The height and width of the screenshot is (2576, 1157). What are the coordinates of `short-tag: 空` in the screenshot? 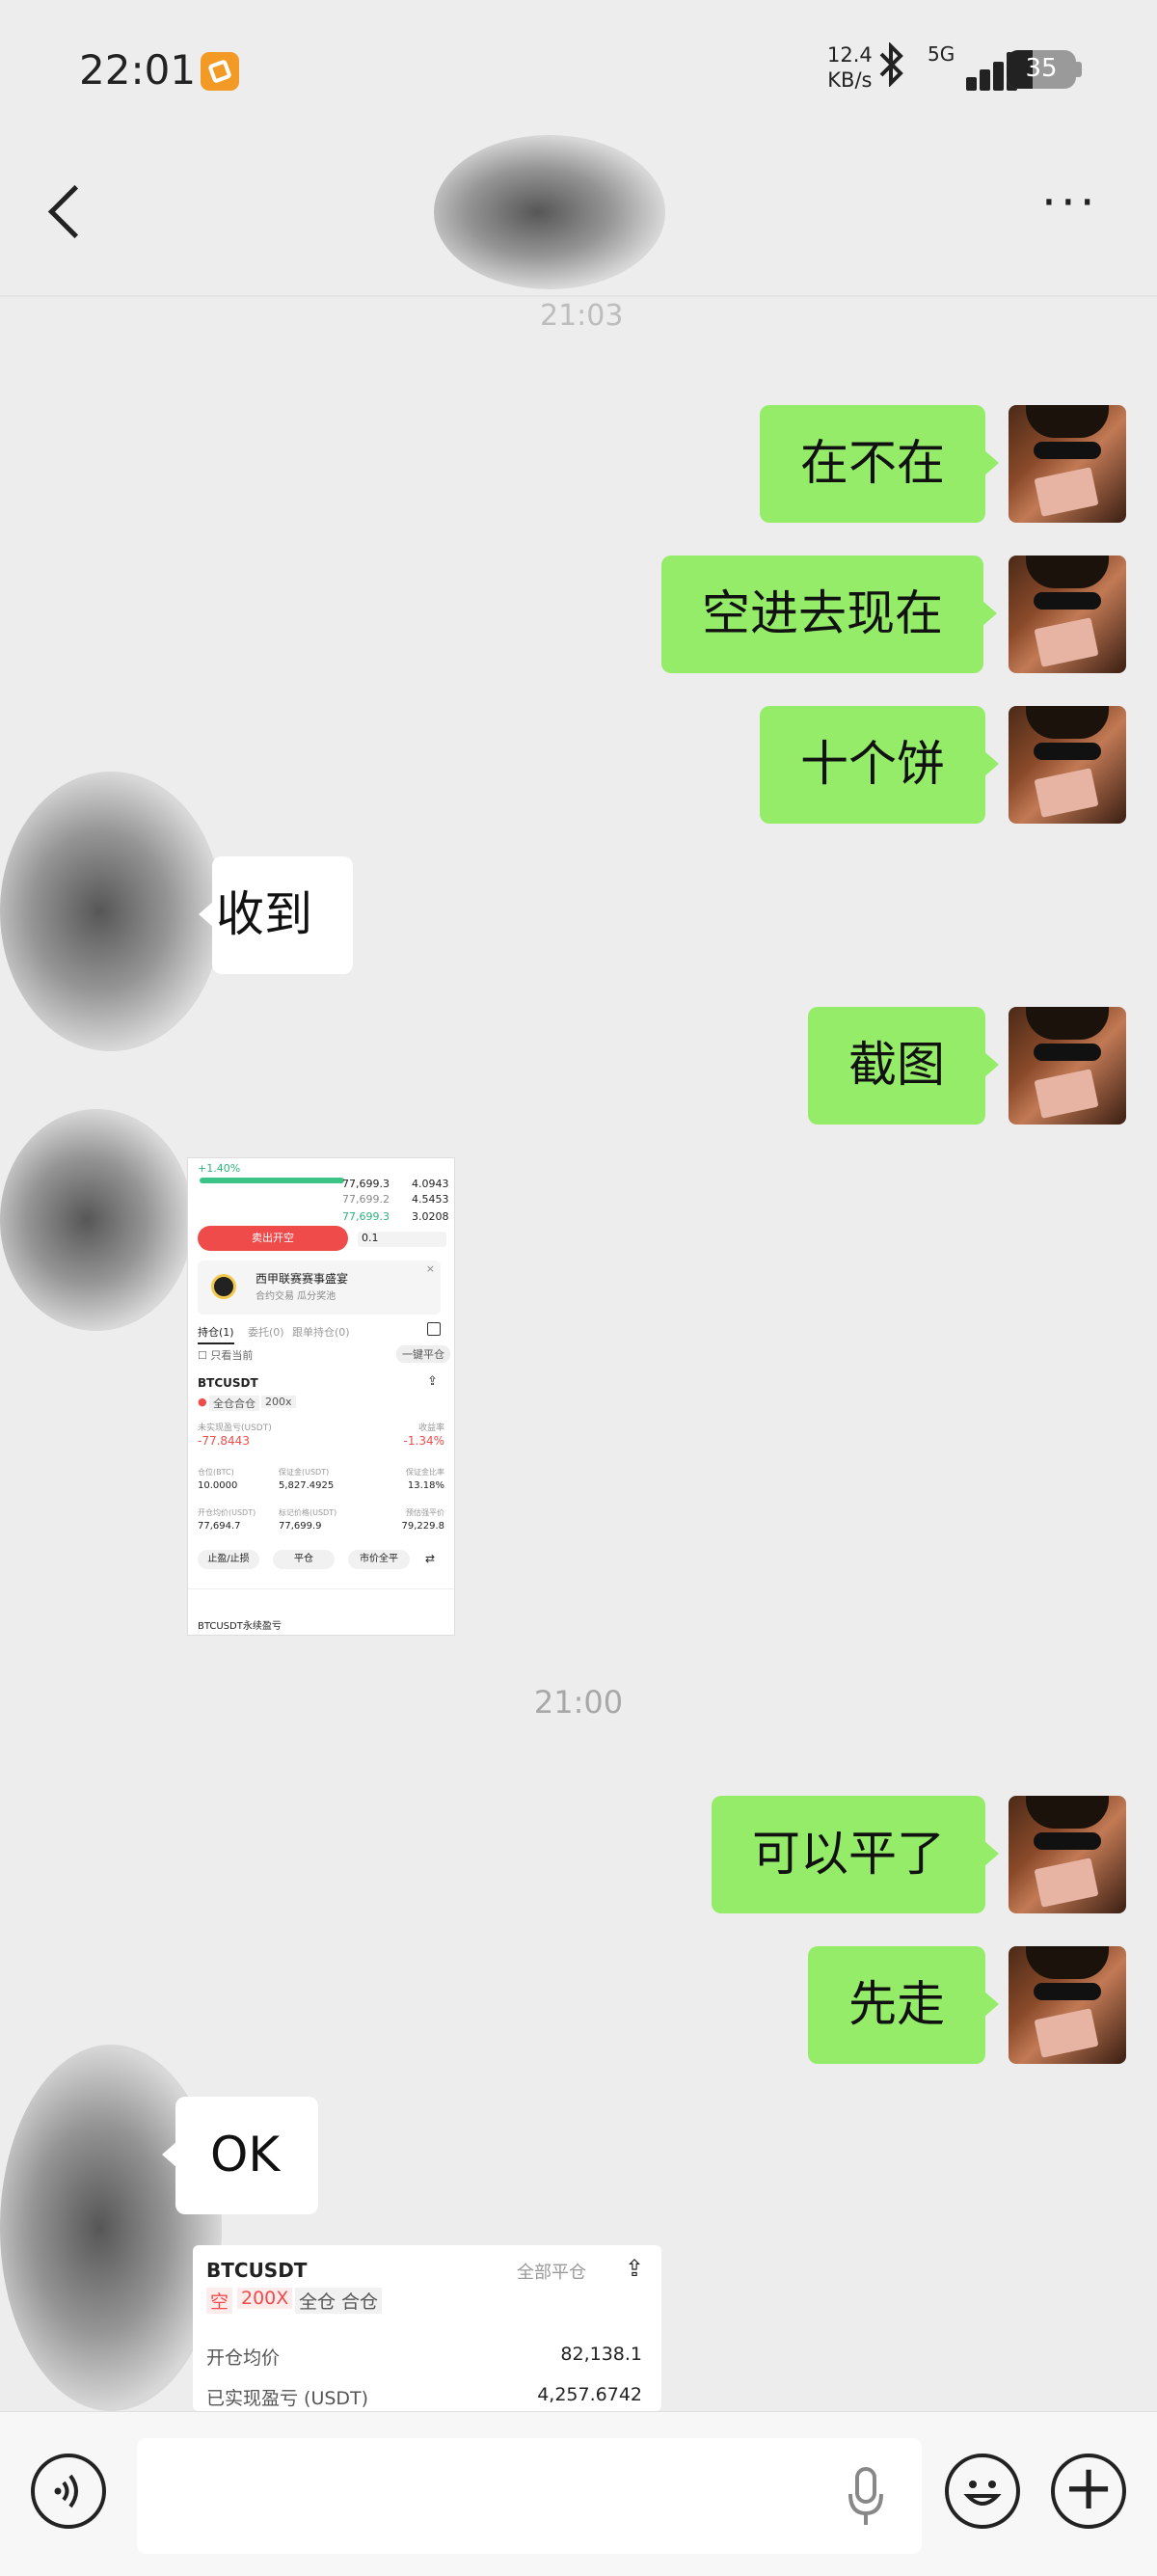 It's located at (219, 2301).